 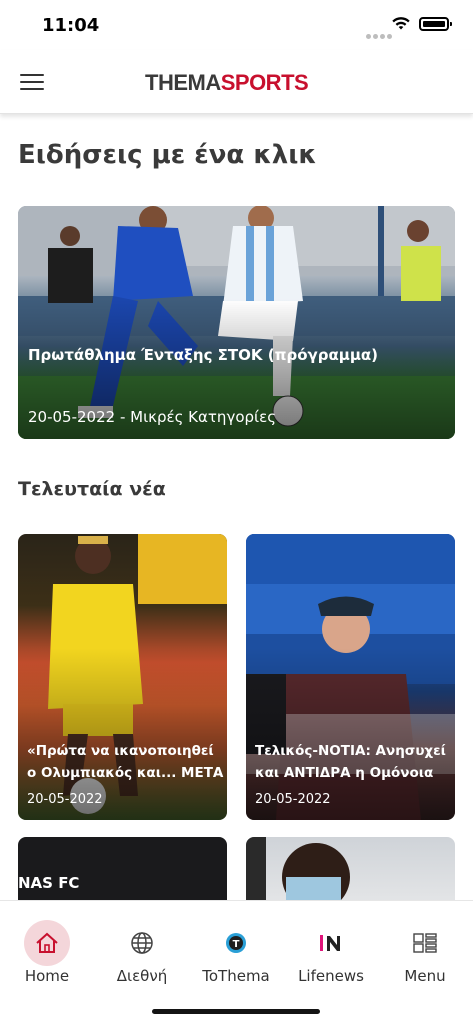 What do you see at coordinates (183, 82) in the screenshot?
I see `logo-part-thema: THEMA` at bounding box center [183, 82].